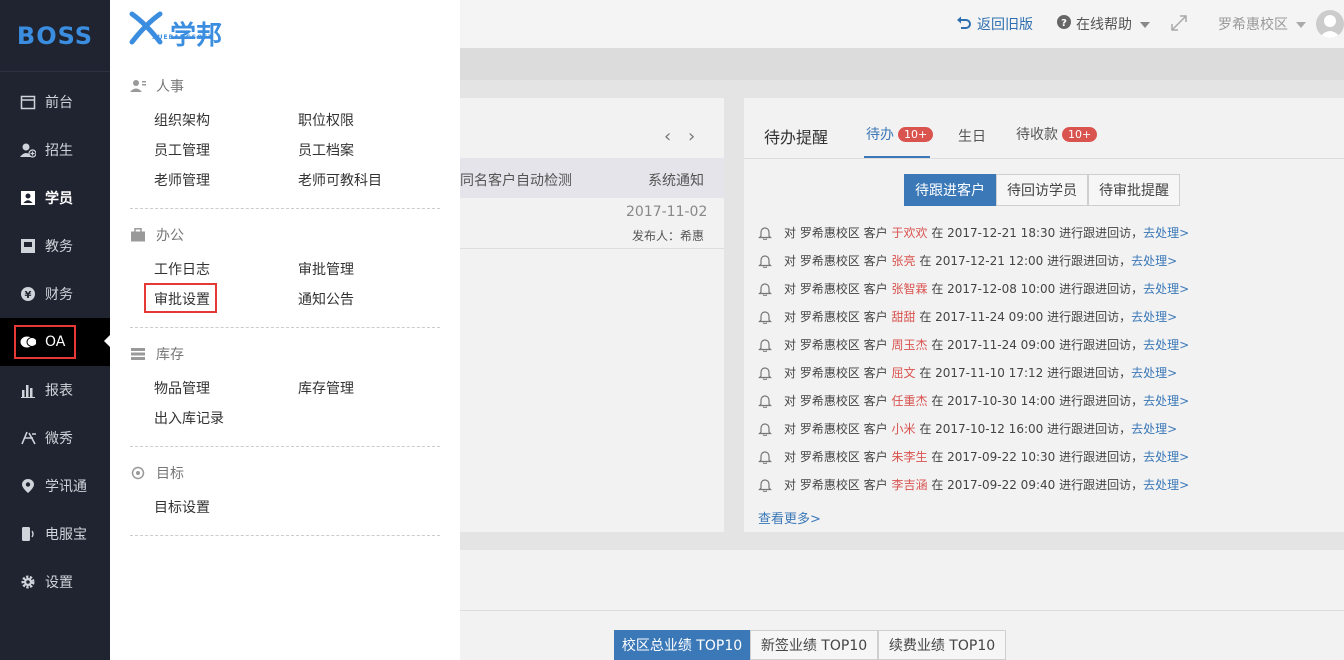 This screenshot has height=660, width=1344. I want to click on sidebar-item-enroll: 招生, so click(55, 150).